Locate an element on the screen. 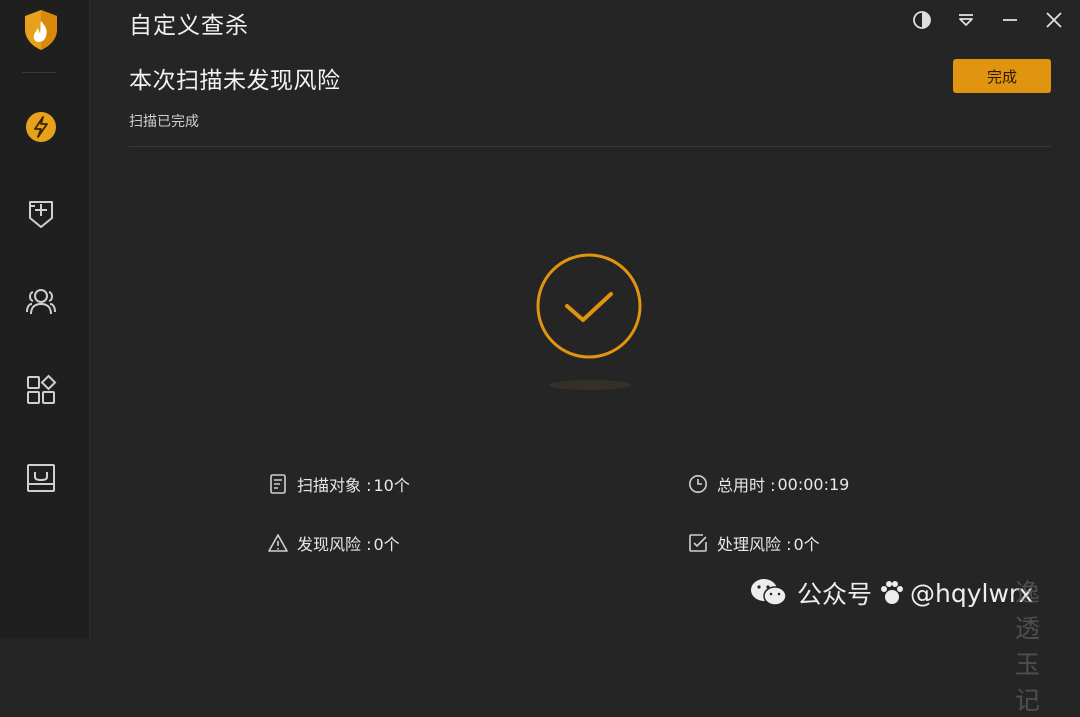  watermark-account-label: 公众号 is located at coordinates (835, 594).